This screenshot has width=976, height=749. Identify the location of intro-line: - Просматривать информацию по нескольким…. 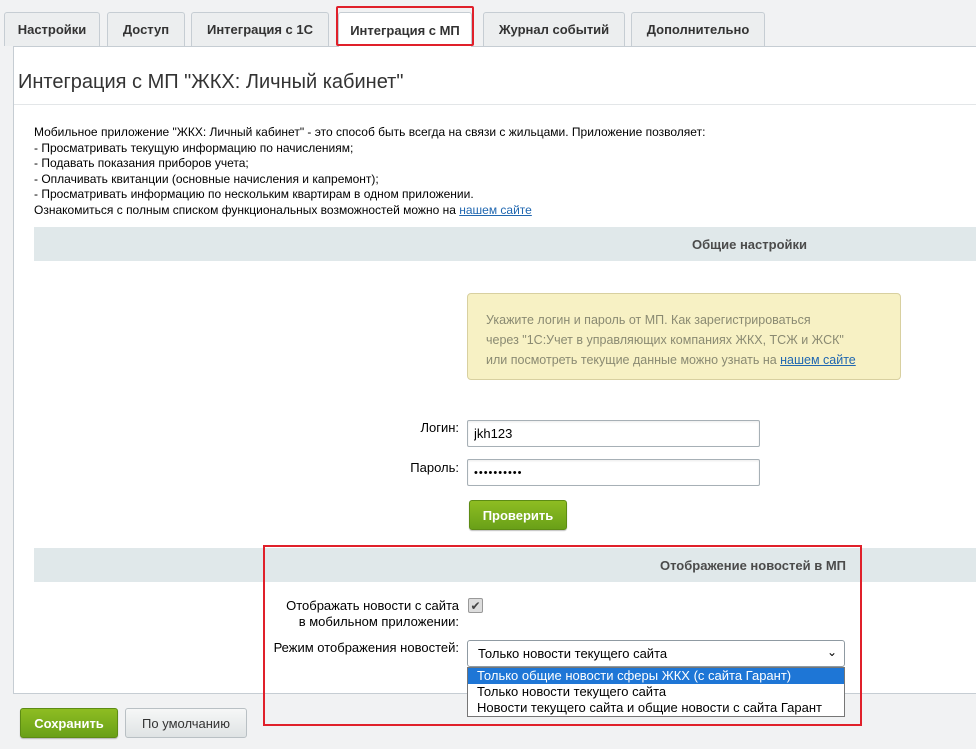
(254, 194).